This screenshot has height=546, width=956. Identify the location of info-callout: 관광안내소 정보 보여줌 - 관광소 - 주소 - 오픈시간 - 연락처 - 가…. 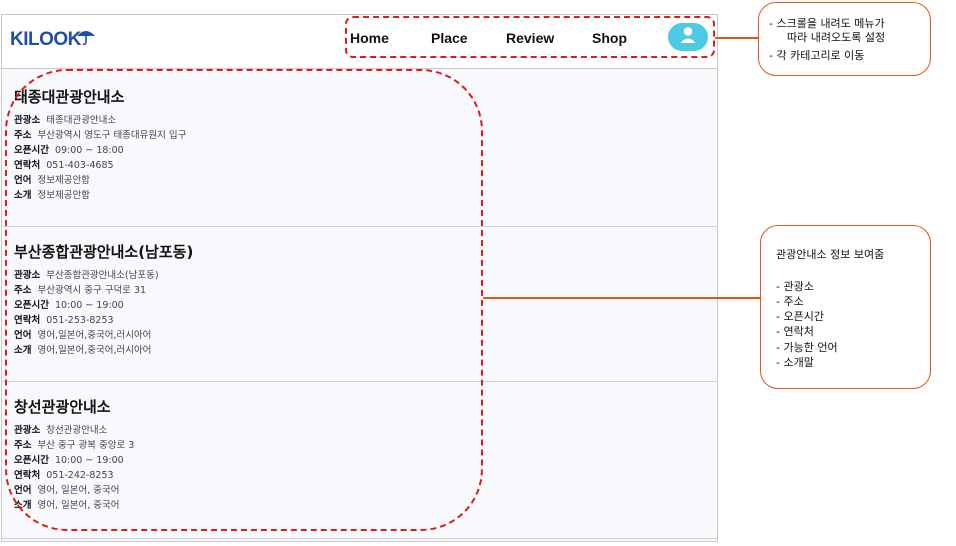
(845, 307).